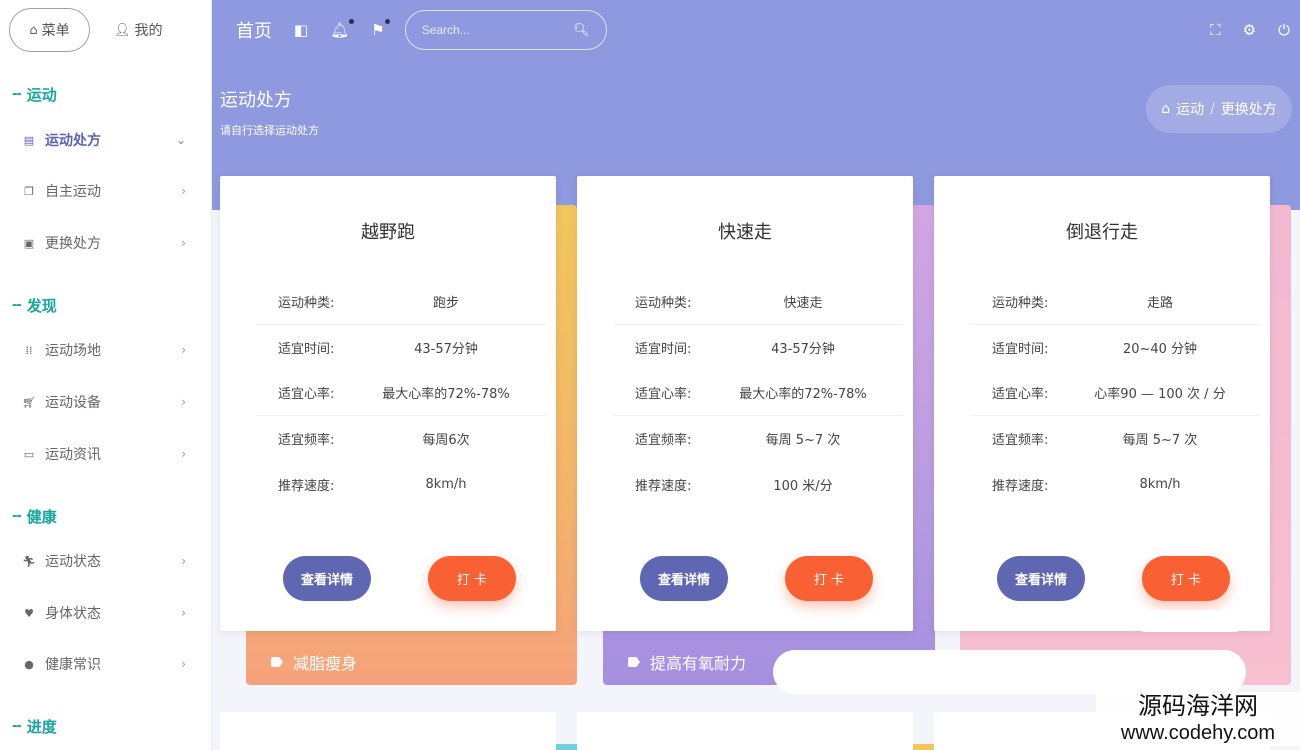 Image resolution: width=1300 pixels, height=750 pixels. I want to click on overlay-bar, so click(1009, 672).